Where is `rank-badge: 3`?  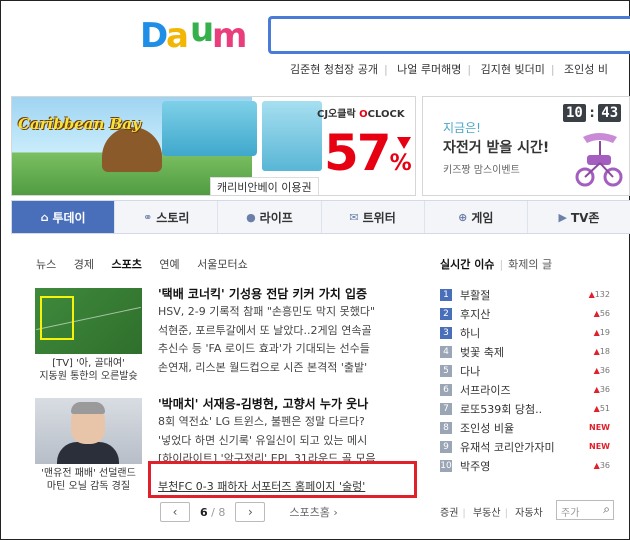
rank-badge: 3 is located at coordinates (446, 332).